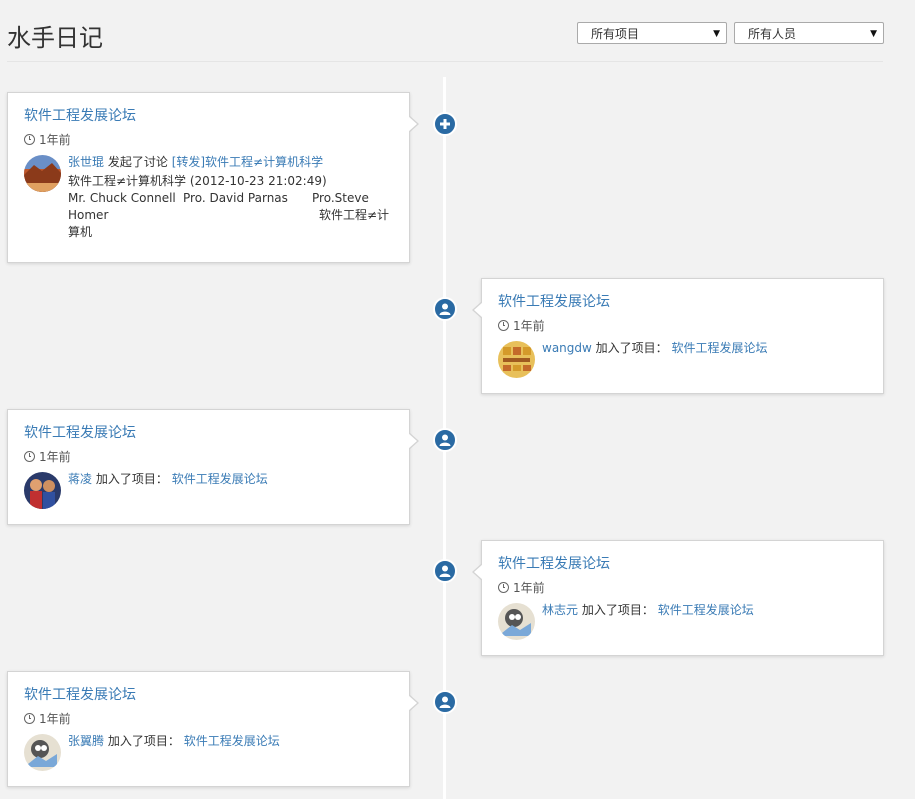  What do you see at coordinates (168, 479) in the screenshot?
I see `activity-text: 蒋凌 加入了项目： 软件工程发展论坛` at bounding box center [168, 479].